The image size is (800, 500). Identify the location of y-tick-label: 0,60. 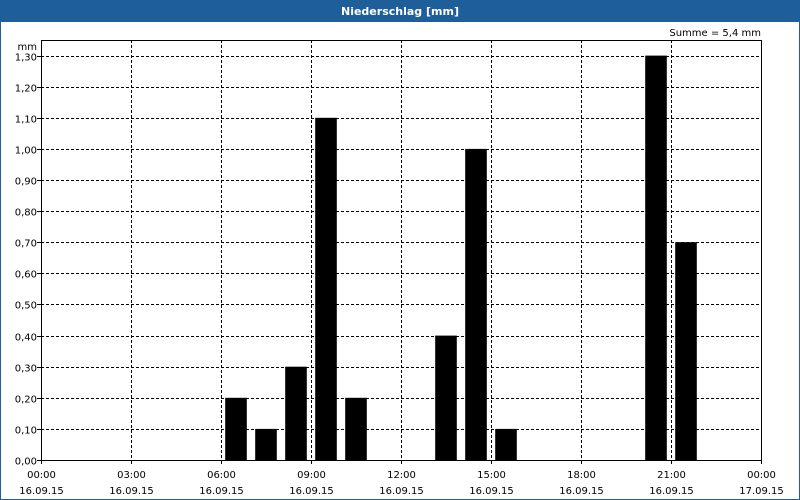
(26, 275).